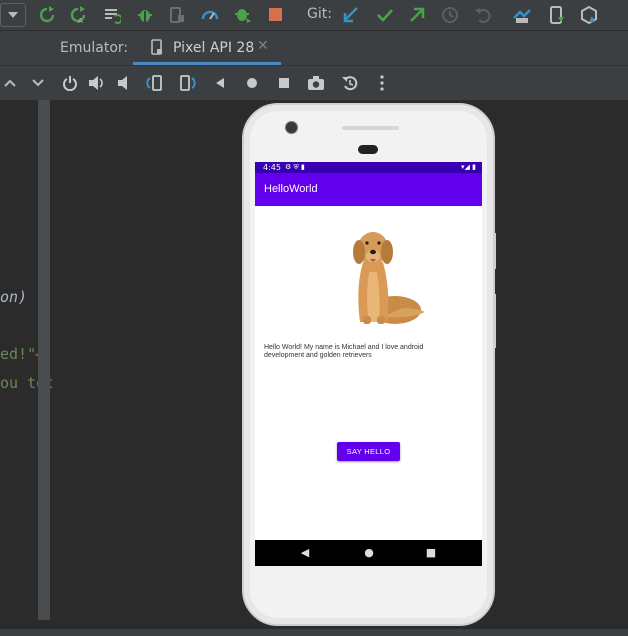 This screenshot has width=628, height=636. I want to click on nav-back-icon: ◀, so click(305, 552).